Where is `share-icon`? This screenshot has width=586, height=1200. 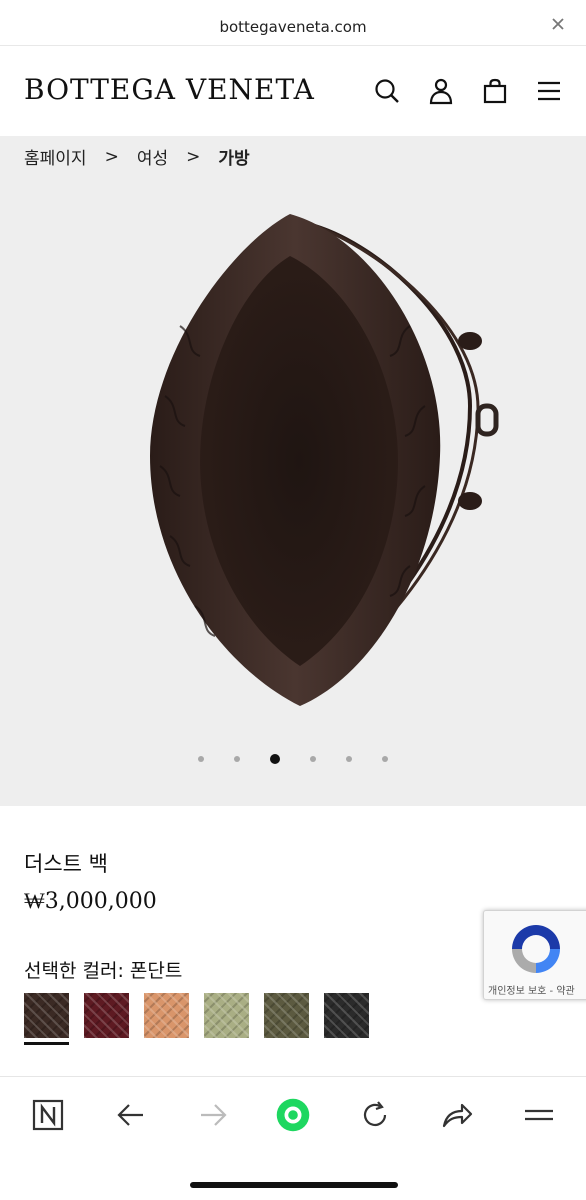 share-icon is located at coordinates (457, 1115).